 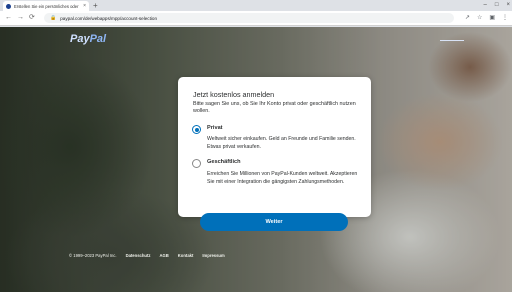 I want to click on paypal-logo: PayPal, so click(x=88, y=39).